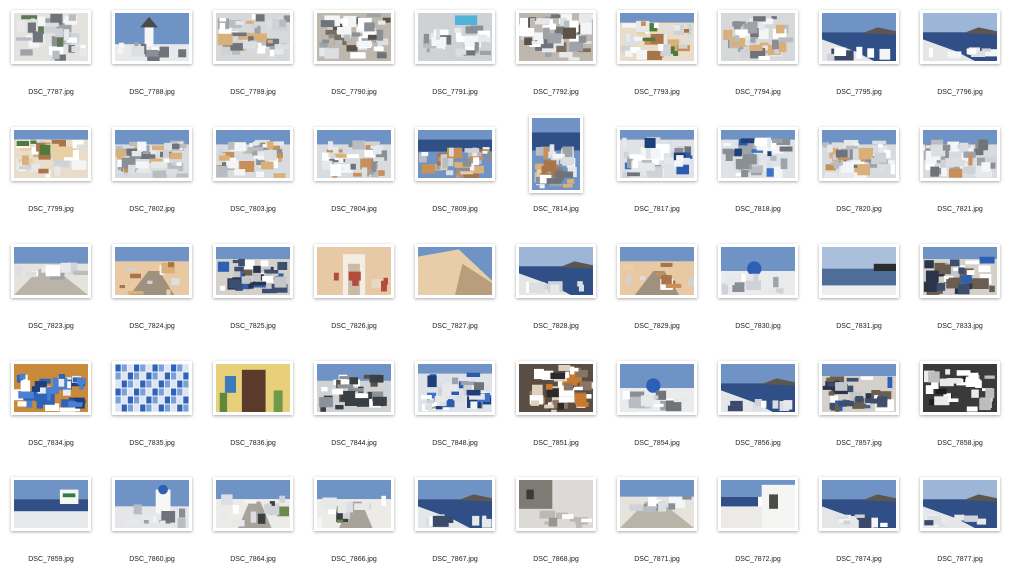 The width and height of the screenshot is (1024, 588). I want to click on file-name-label: DSC_7793.jpg, so click(657, 92).